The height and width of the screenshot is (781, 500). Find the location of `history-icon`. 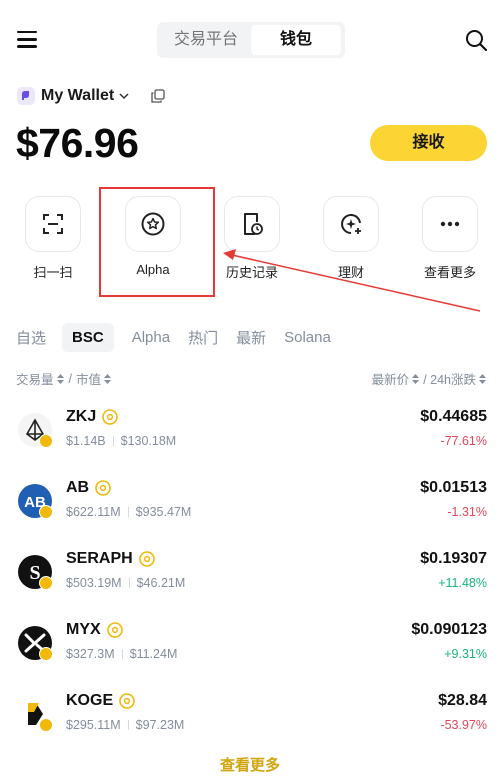

history-icon is located at coordinates (253, 224).